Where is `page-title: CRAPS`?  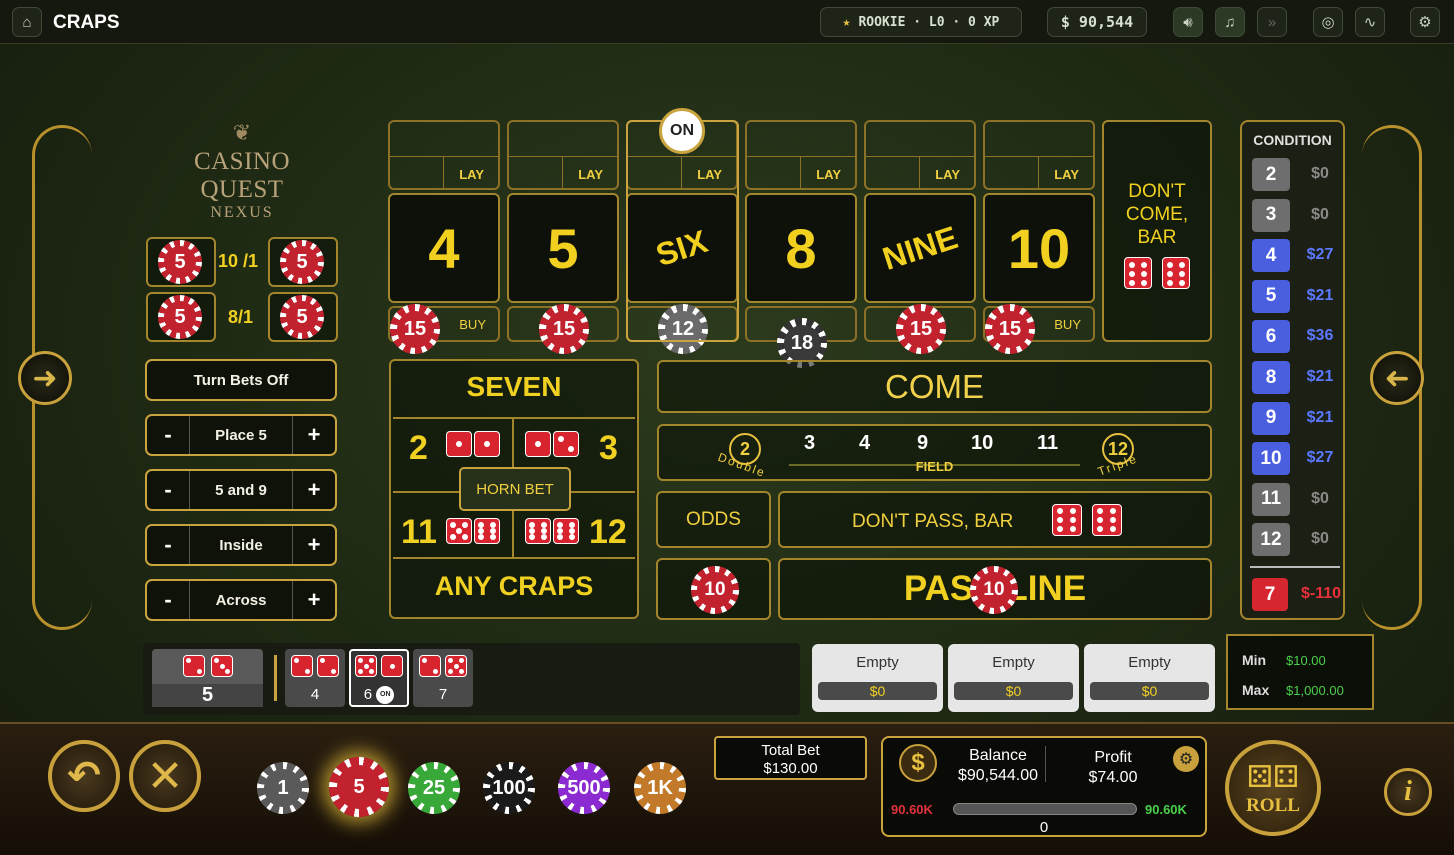 page-title: CRAPS is located at coordinates (86, 22).